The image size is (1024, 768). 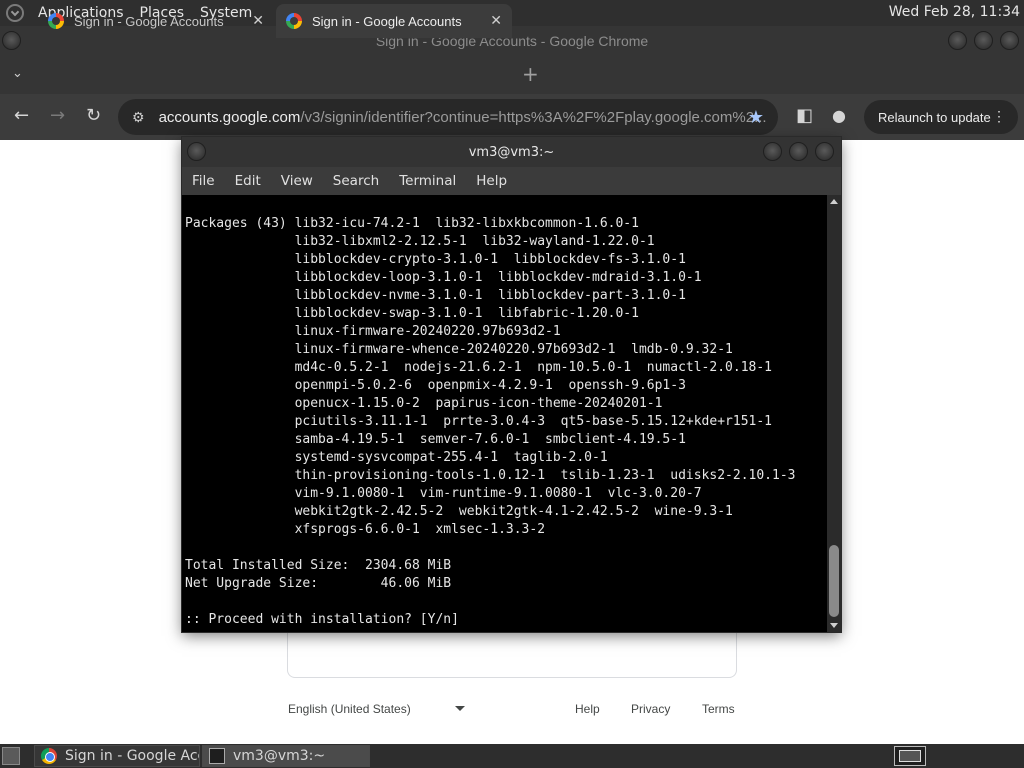 What do you see at coordinates (718, 709) in the screenshot?
I see `footer-terms-link: Terms` at bounding box center [718, 709].